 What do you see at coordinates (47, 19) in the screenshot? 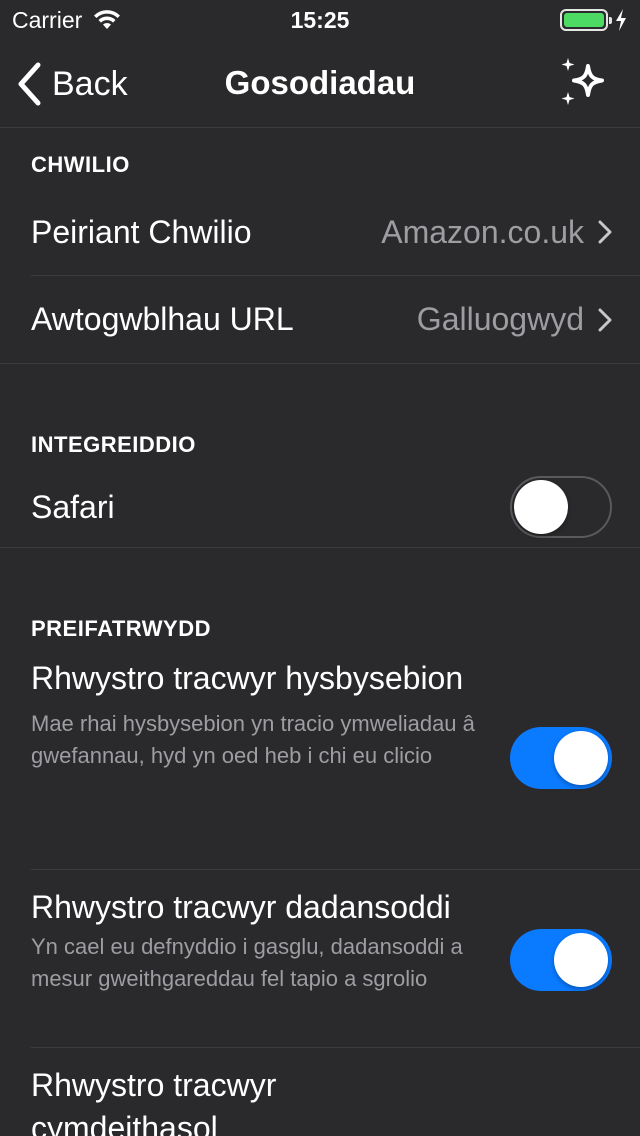
I see `carrier-label: Carrier` at bounding box center [47, 19].